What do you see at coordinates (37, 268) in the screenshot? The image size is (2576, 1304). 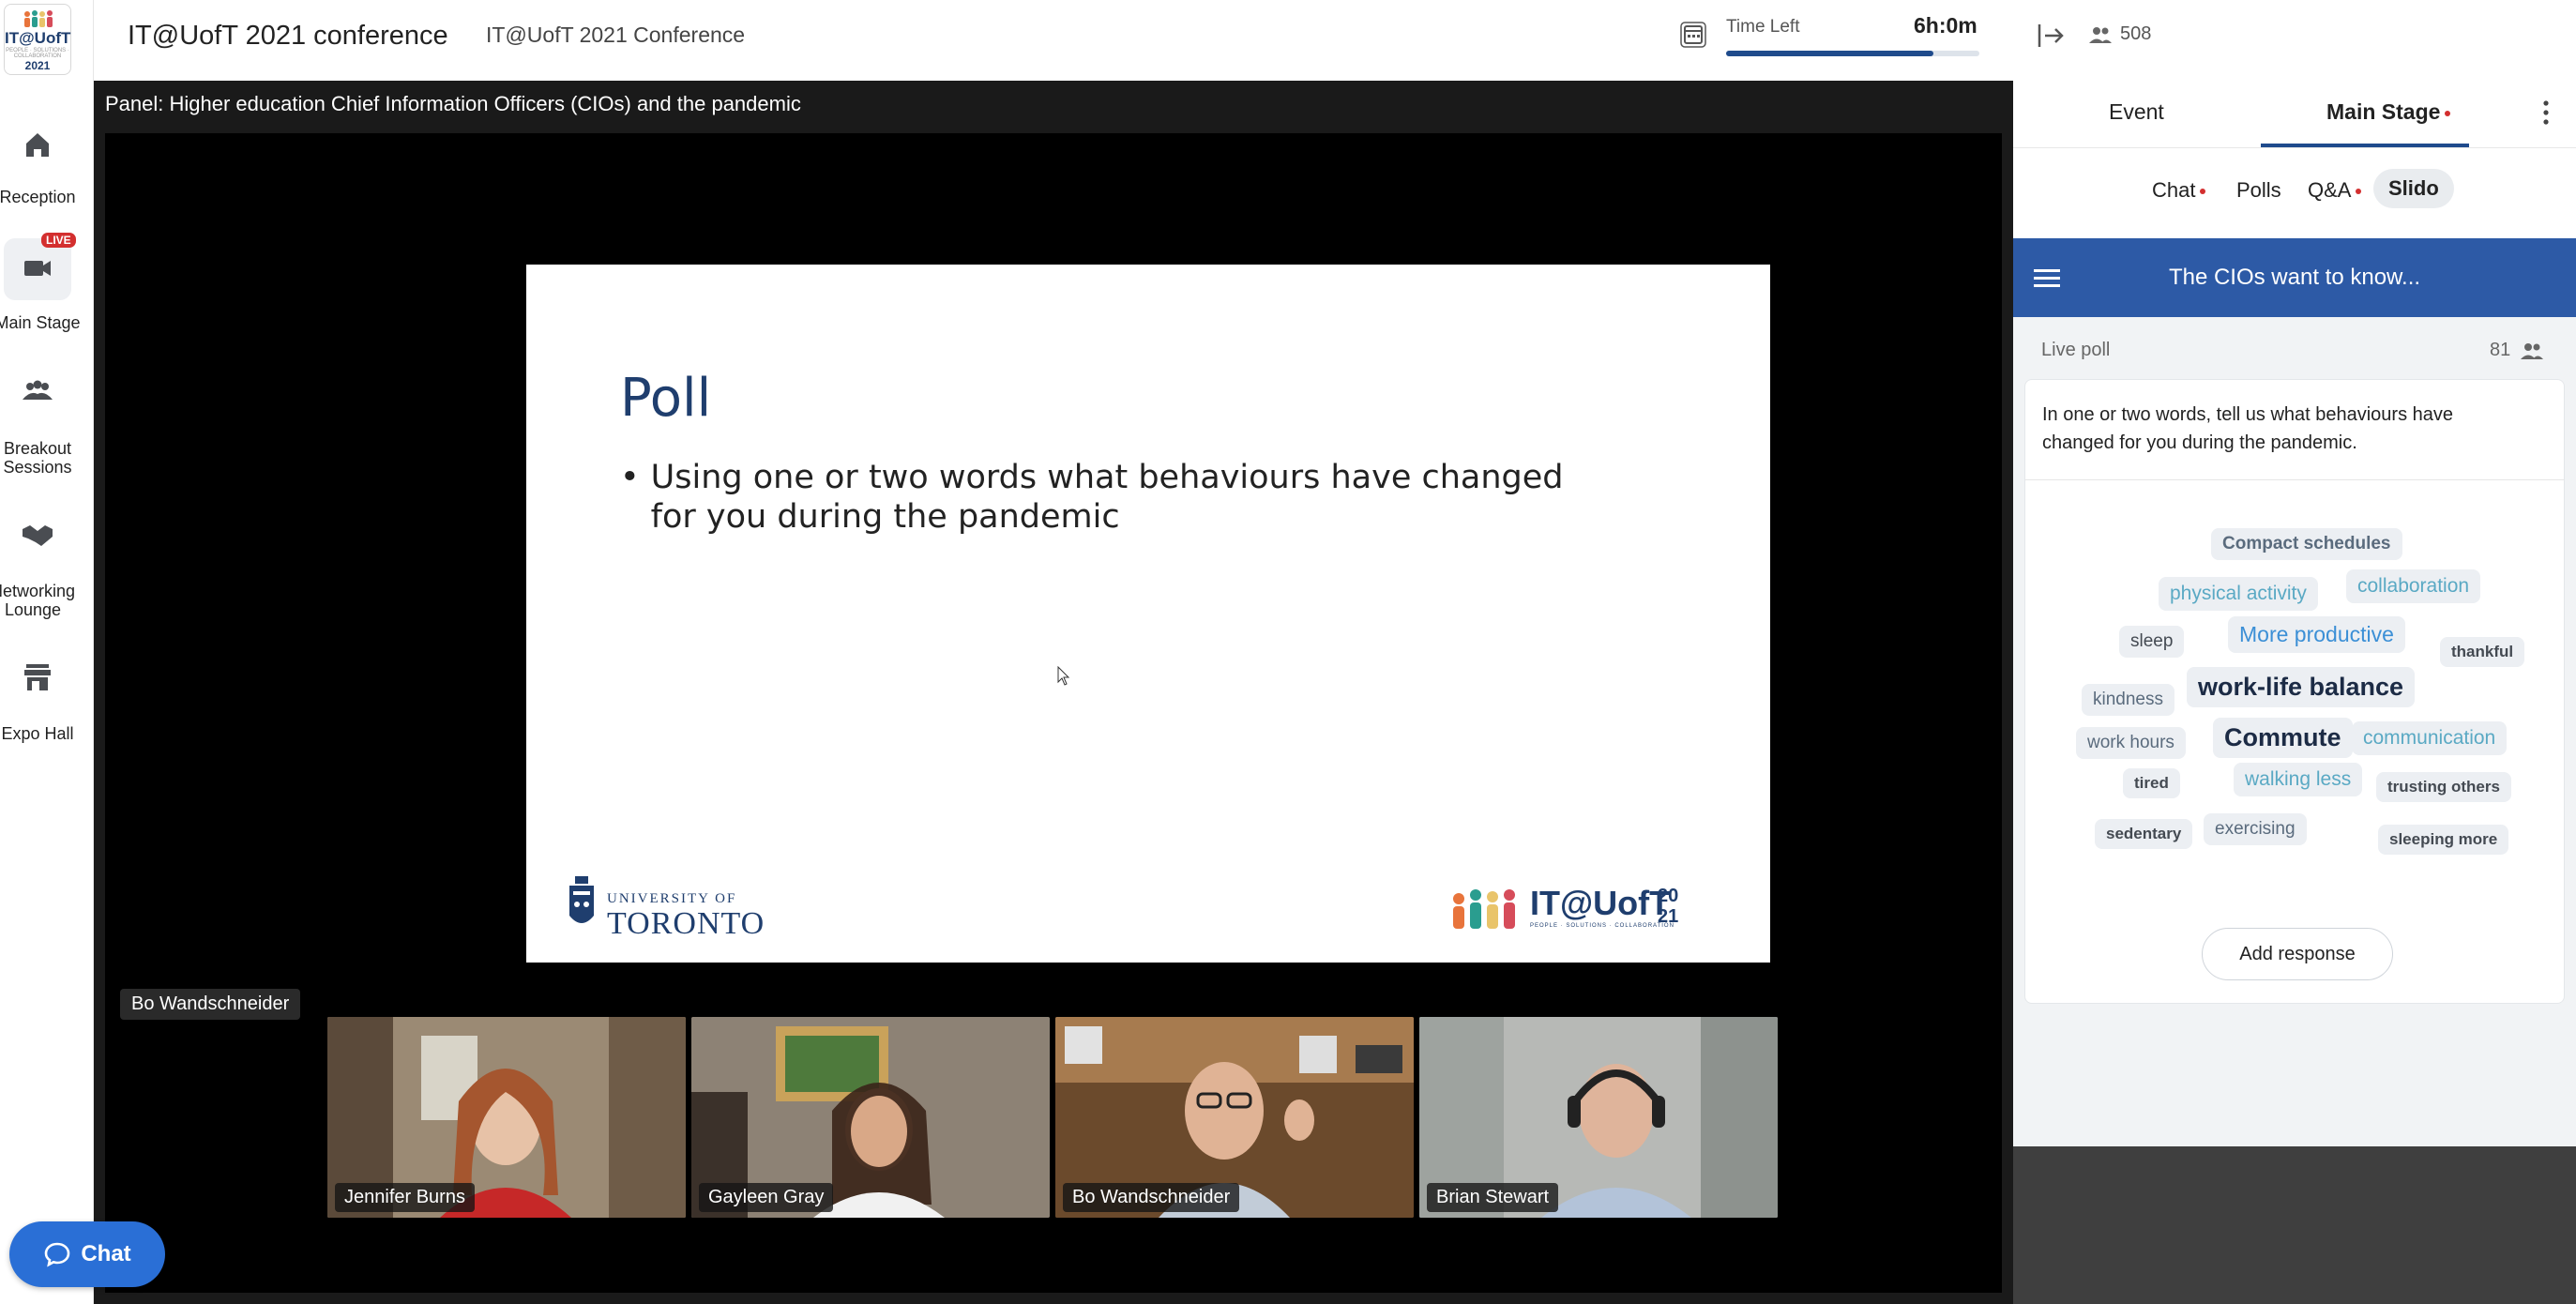 I see `video-camera-icon` at bounding box center [37, 268].